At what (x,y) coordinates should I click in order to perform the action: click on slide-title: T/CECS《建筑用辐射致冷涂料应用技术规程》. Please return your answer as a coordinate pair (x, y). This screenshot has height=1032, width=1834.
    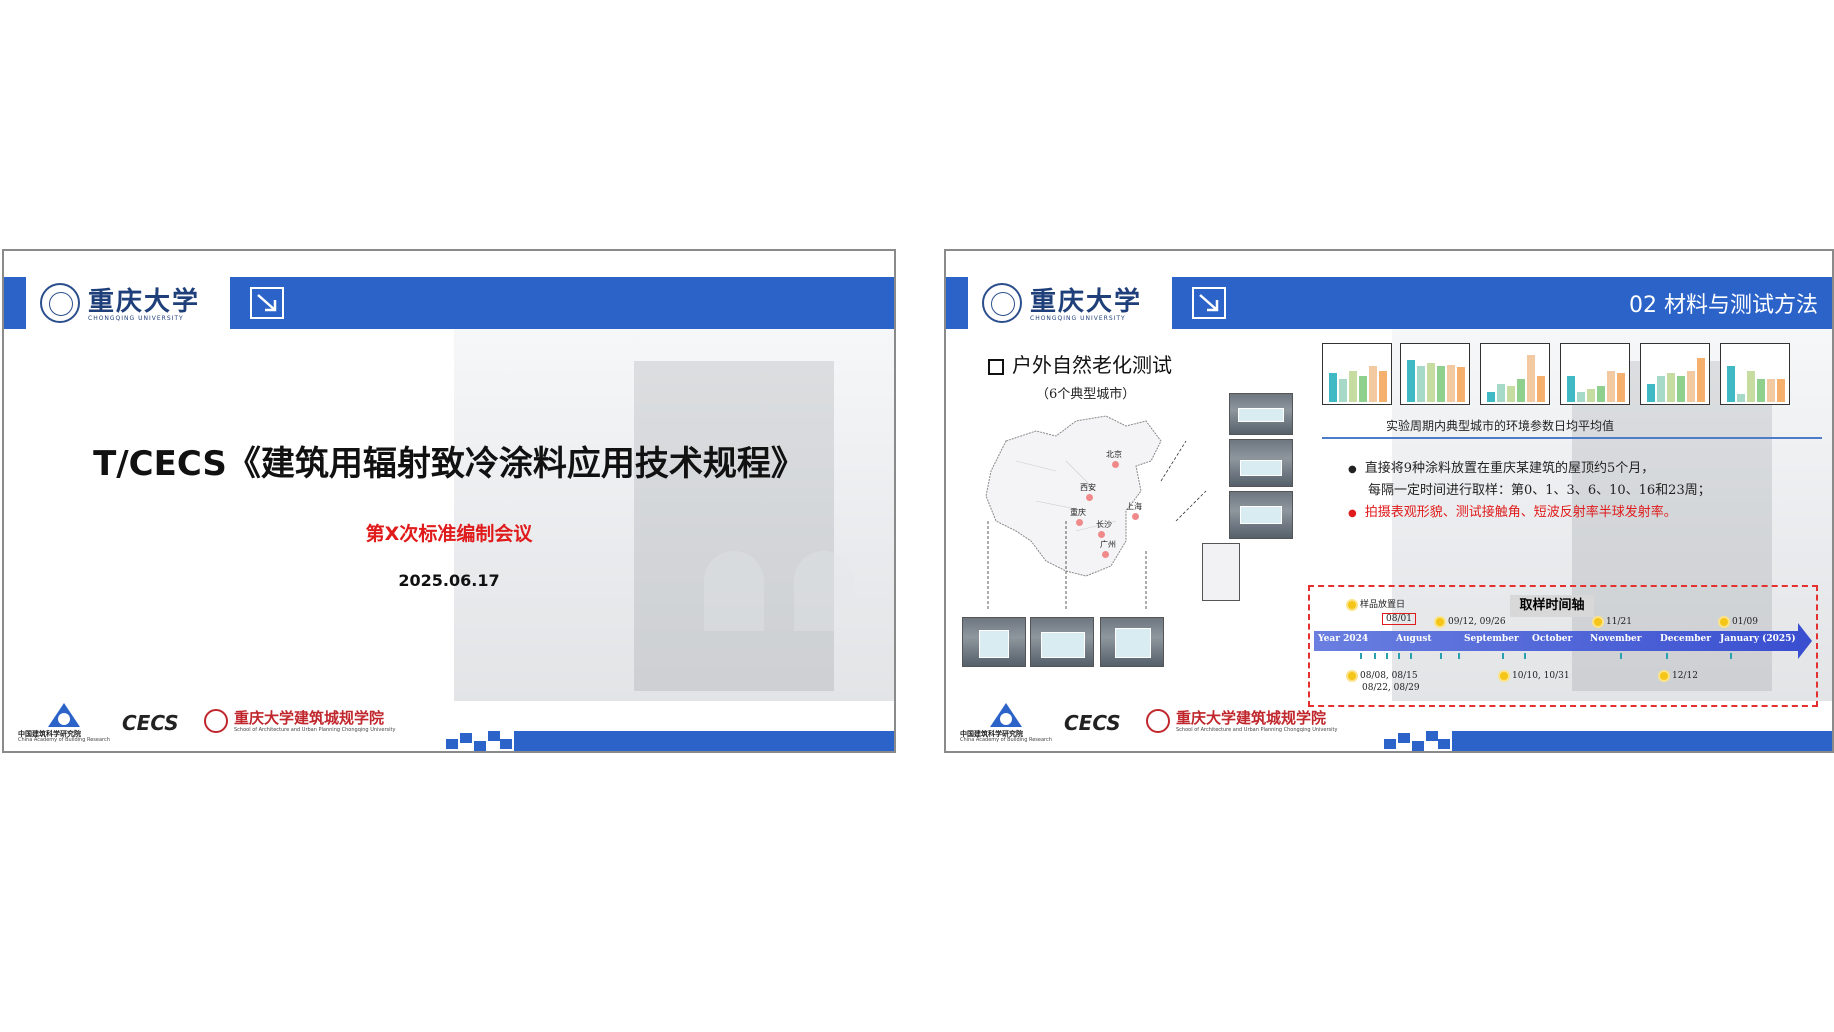
    Looking at the image, I should click on (449, 464).